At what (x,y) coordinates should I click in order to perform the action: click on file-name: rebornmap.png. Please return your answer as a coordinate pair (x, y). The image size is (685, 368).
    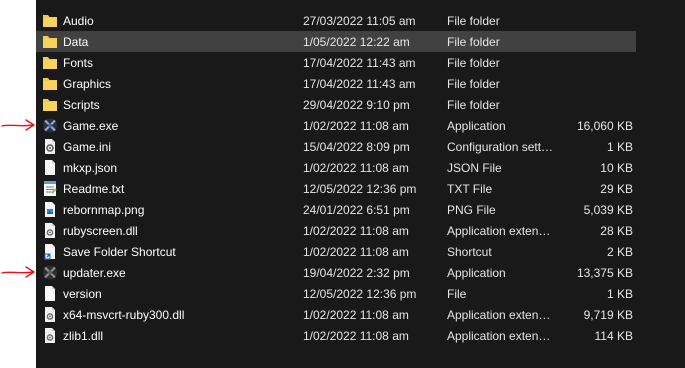
    Looking at the image, I should click on (104, 210).